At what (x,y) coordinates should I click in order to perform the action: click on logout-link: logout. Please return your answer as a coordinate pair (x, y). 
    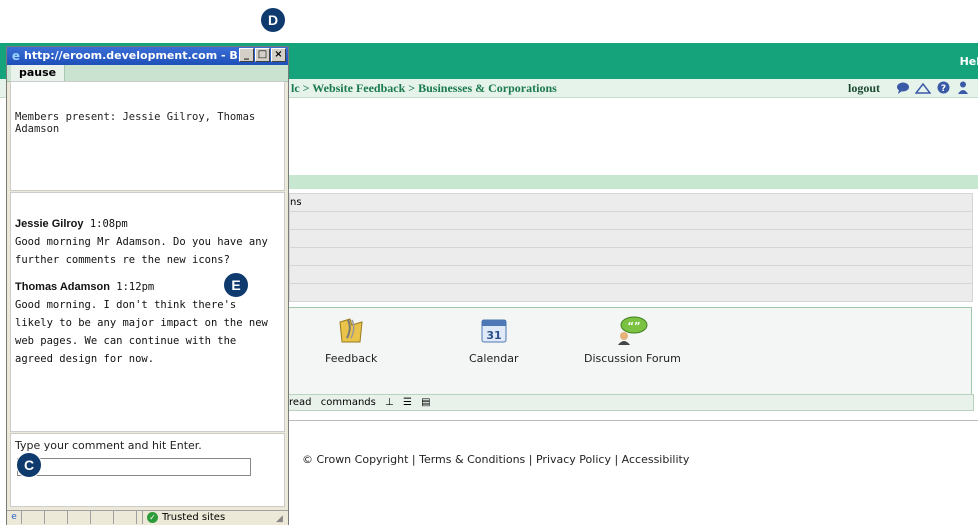
    Looking at the image, I should click on (864, 88).